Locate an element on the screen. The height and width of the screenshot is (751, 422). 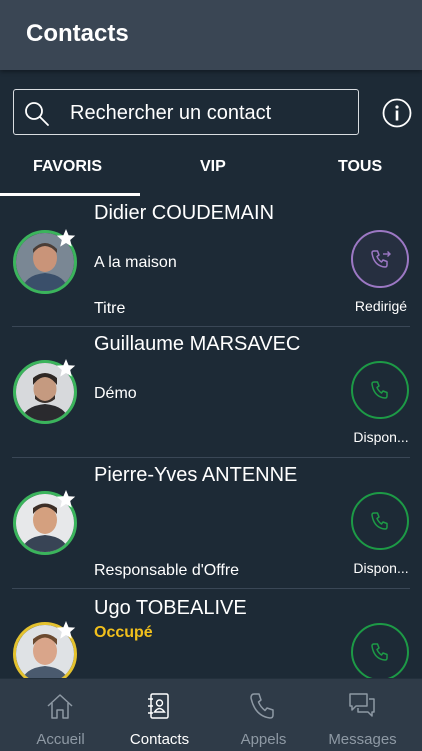
nav-accueil: Accueil is located at coordinates (60, 715).